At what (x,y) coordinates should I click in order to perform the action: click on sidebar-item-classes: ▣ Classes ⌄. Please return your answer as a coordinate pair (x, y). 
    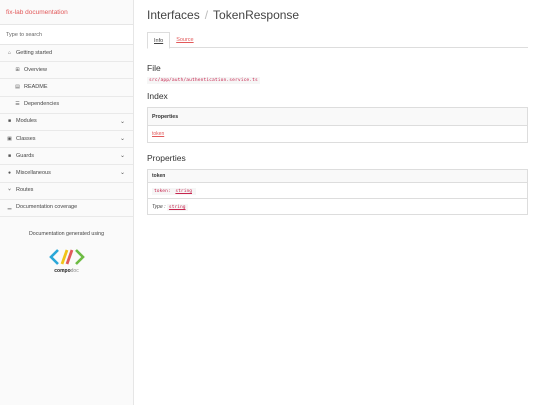
    Looking at the image, I should click on (66, 140).